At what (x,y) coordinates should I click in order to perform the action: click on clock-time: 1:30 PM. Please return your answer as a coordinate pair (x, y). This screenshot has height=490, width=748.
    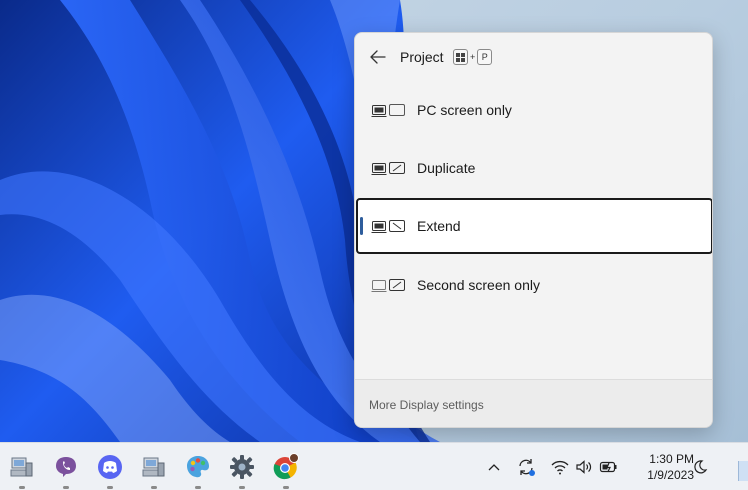
    Looking at the image, I should click on (671, 459).